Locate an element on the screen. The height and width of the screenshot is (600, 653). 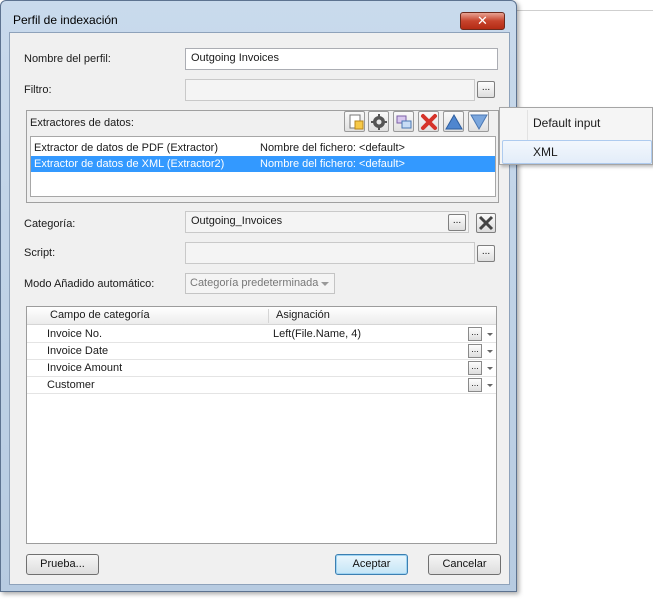
move-up-button is located at coordinates (453, 121).